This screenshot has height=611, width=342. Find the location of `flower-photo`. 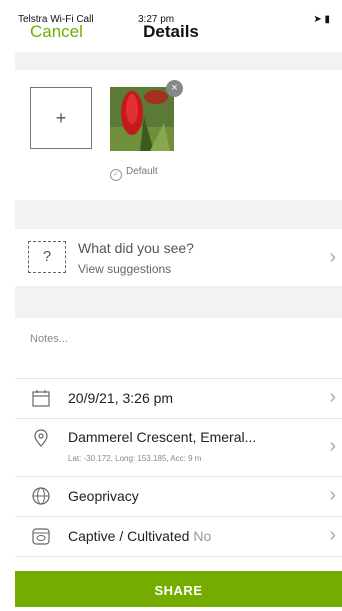

flower-photo is located at coordinates (142, 119).